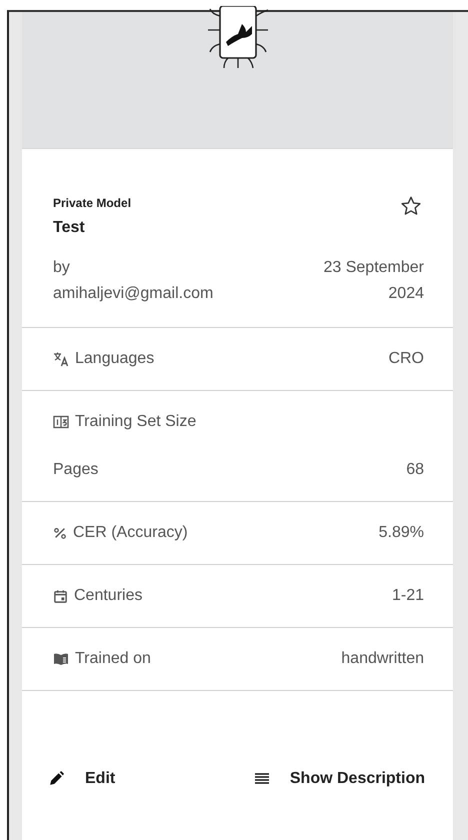 The image size is (468, 840). Describe the element at coordinates (113, 659) in the screenshot. I see `property-label: Trained on` at that location.